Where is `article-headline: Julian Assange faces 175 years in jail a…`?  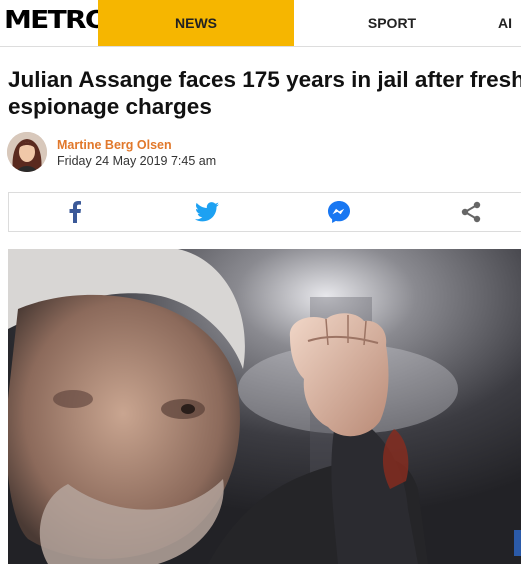 article-headline: Julian Assange faces 175 years in jail a… is located at coordinates (264, 93).